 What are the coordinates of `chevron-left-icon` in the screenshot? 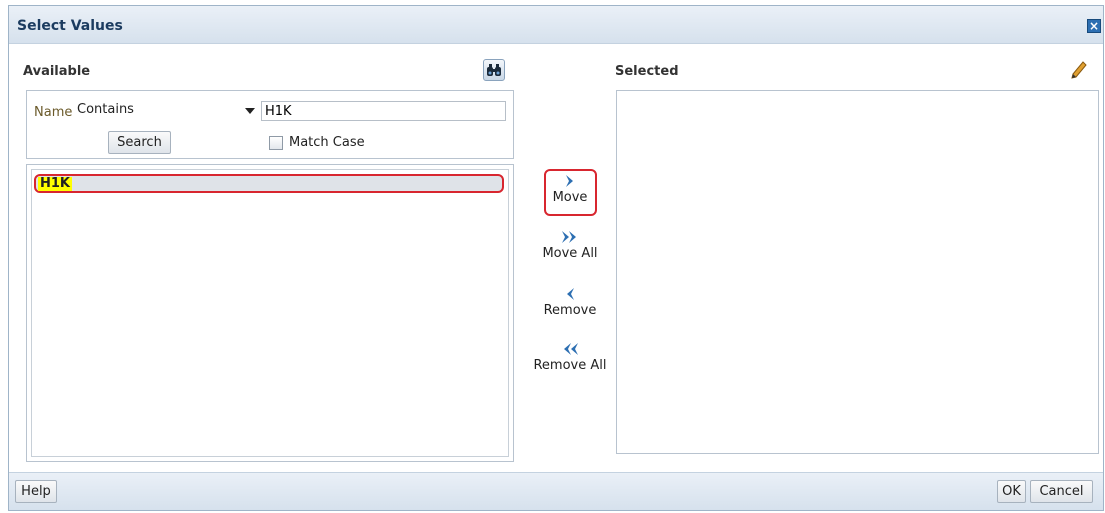 It's located at (570, 294).